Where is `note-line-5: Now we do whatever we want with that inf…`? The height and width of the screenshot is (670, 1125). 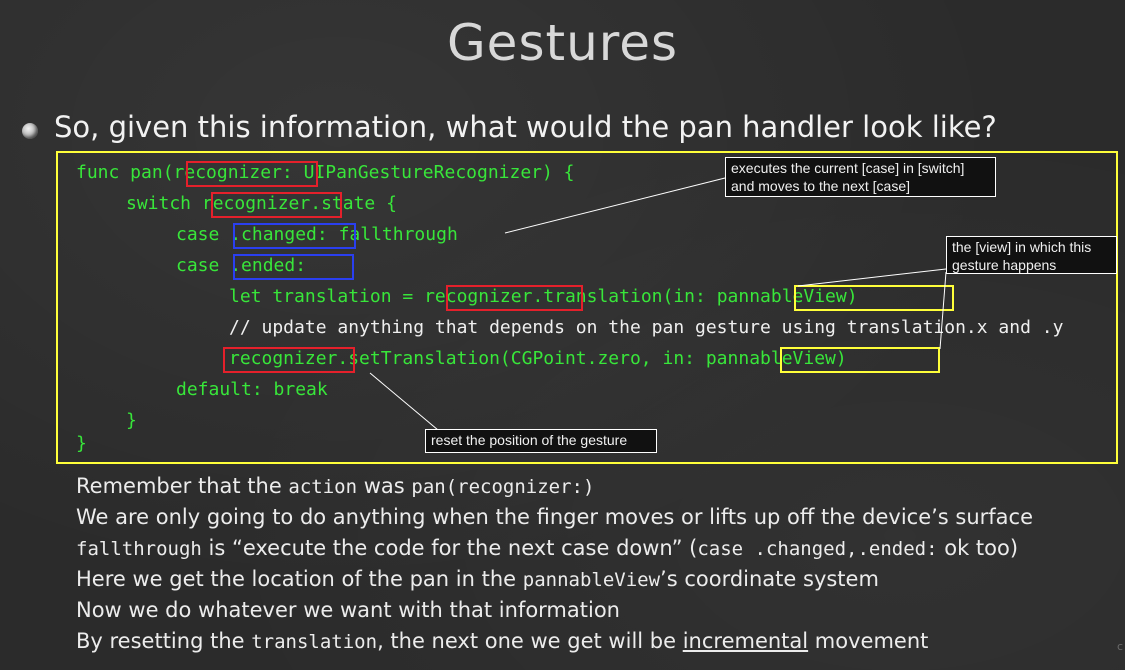
note-line-5: Now we do whatever we want with that inf… is located at coordinates (348, 610).